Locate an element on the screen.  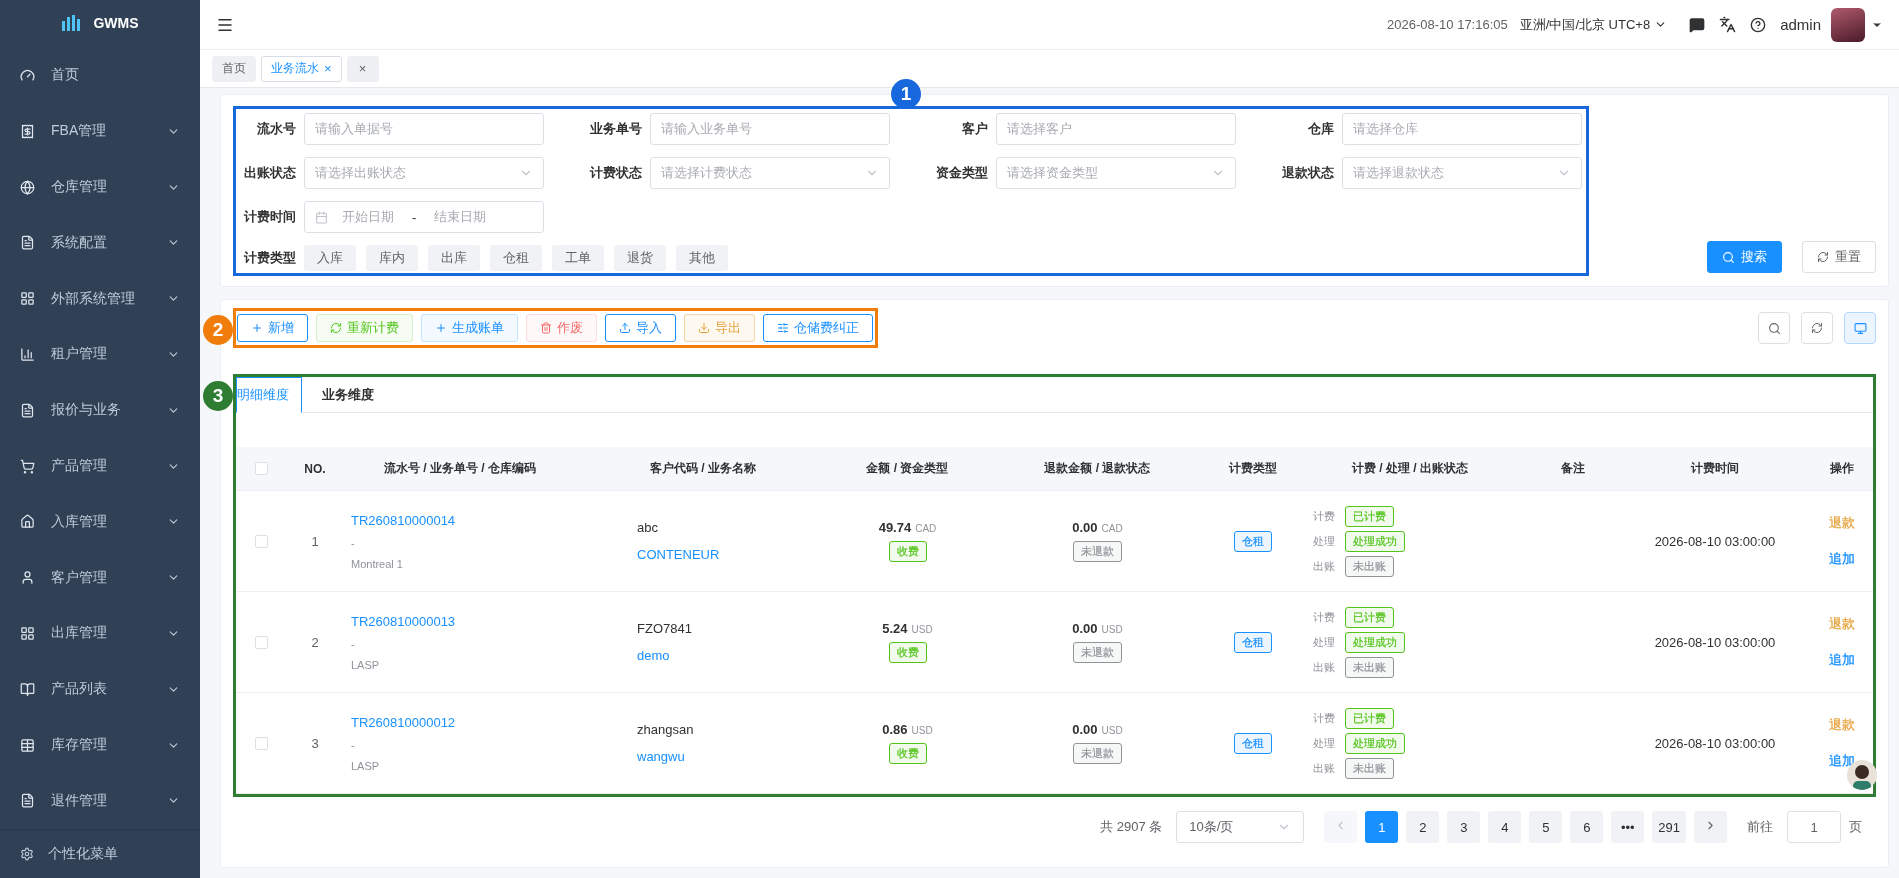
fee-type-chip: 仓租 is located at coordinates (516, 258).